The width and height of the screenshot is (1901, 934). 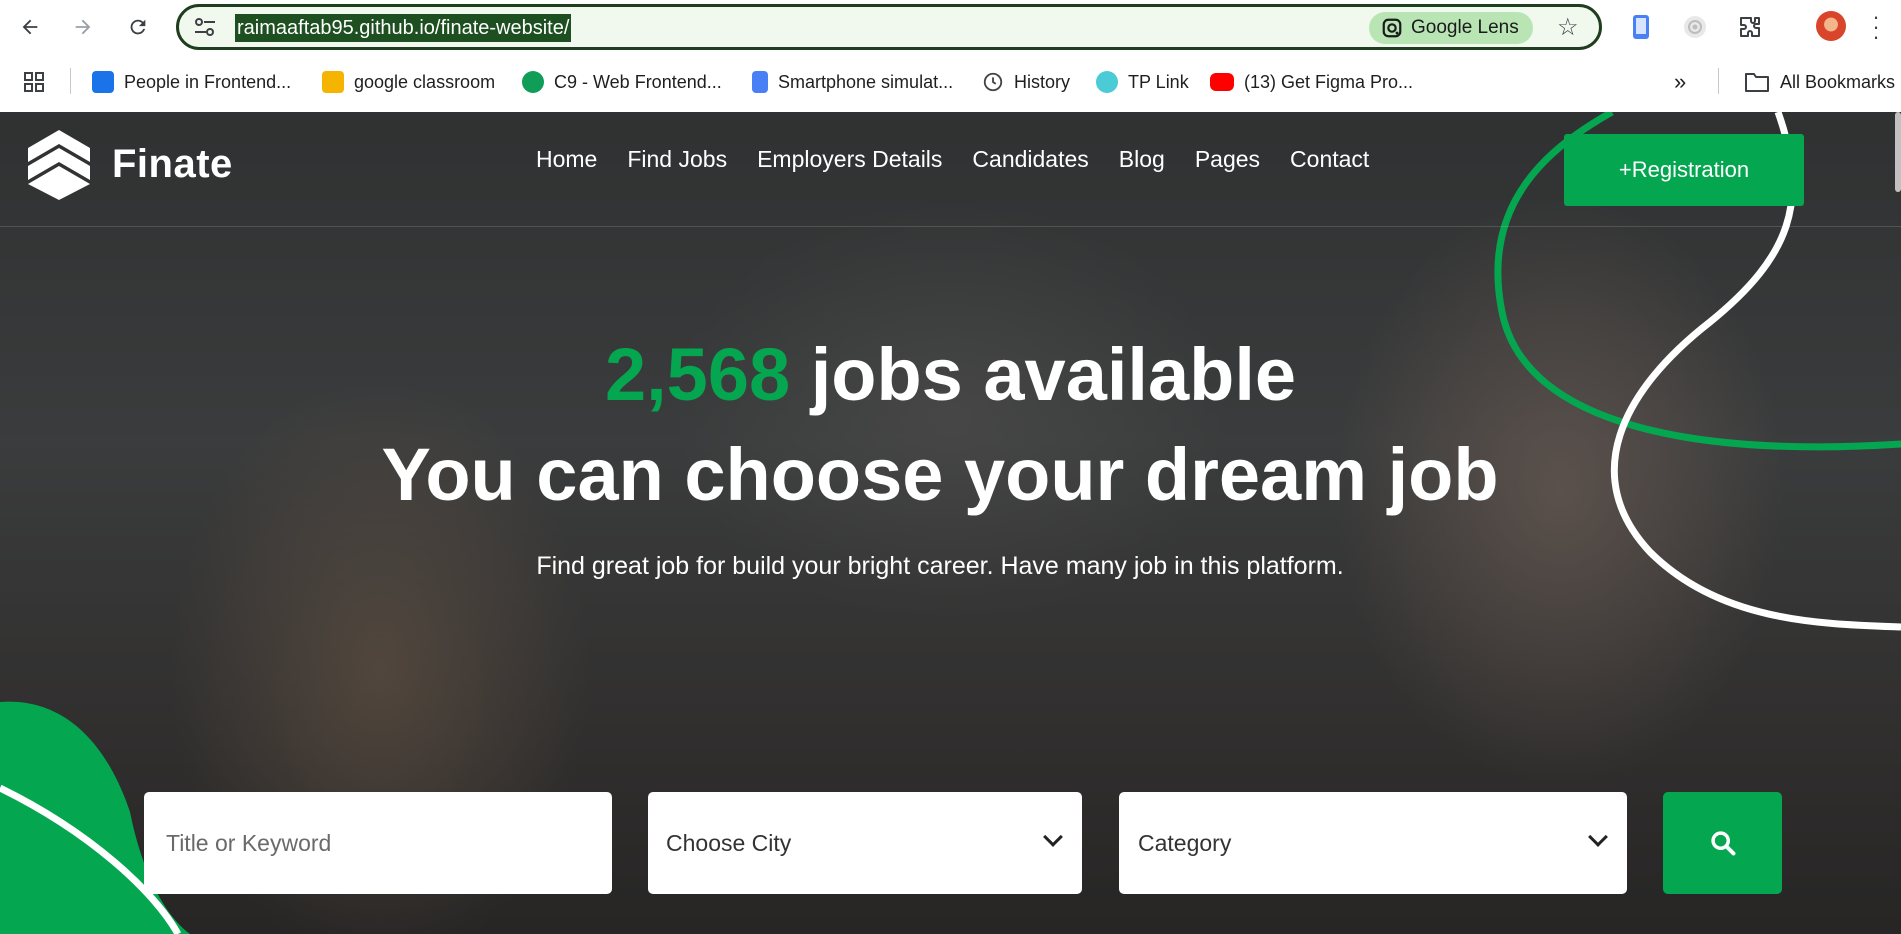 I want to click on apps-grid-icon, so click(x=34, y=82).